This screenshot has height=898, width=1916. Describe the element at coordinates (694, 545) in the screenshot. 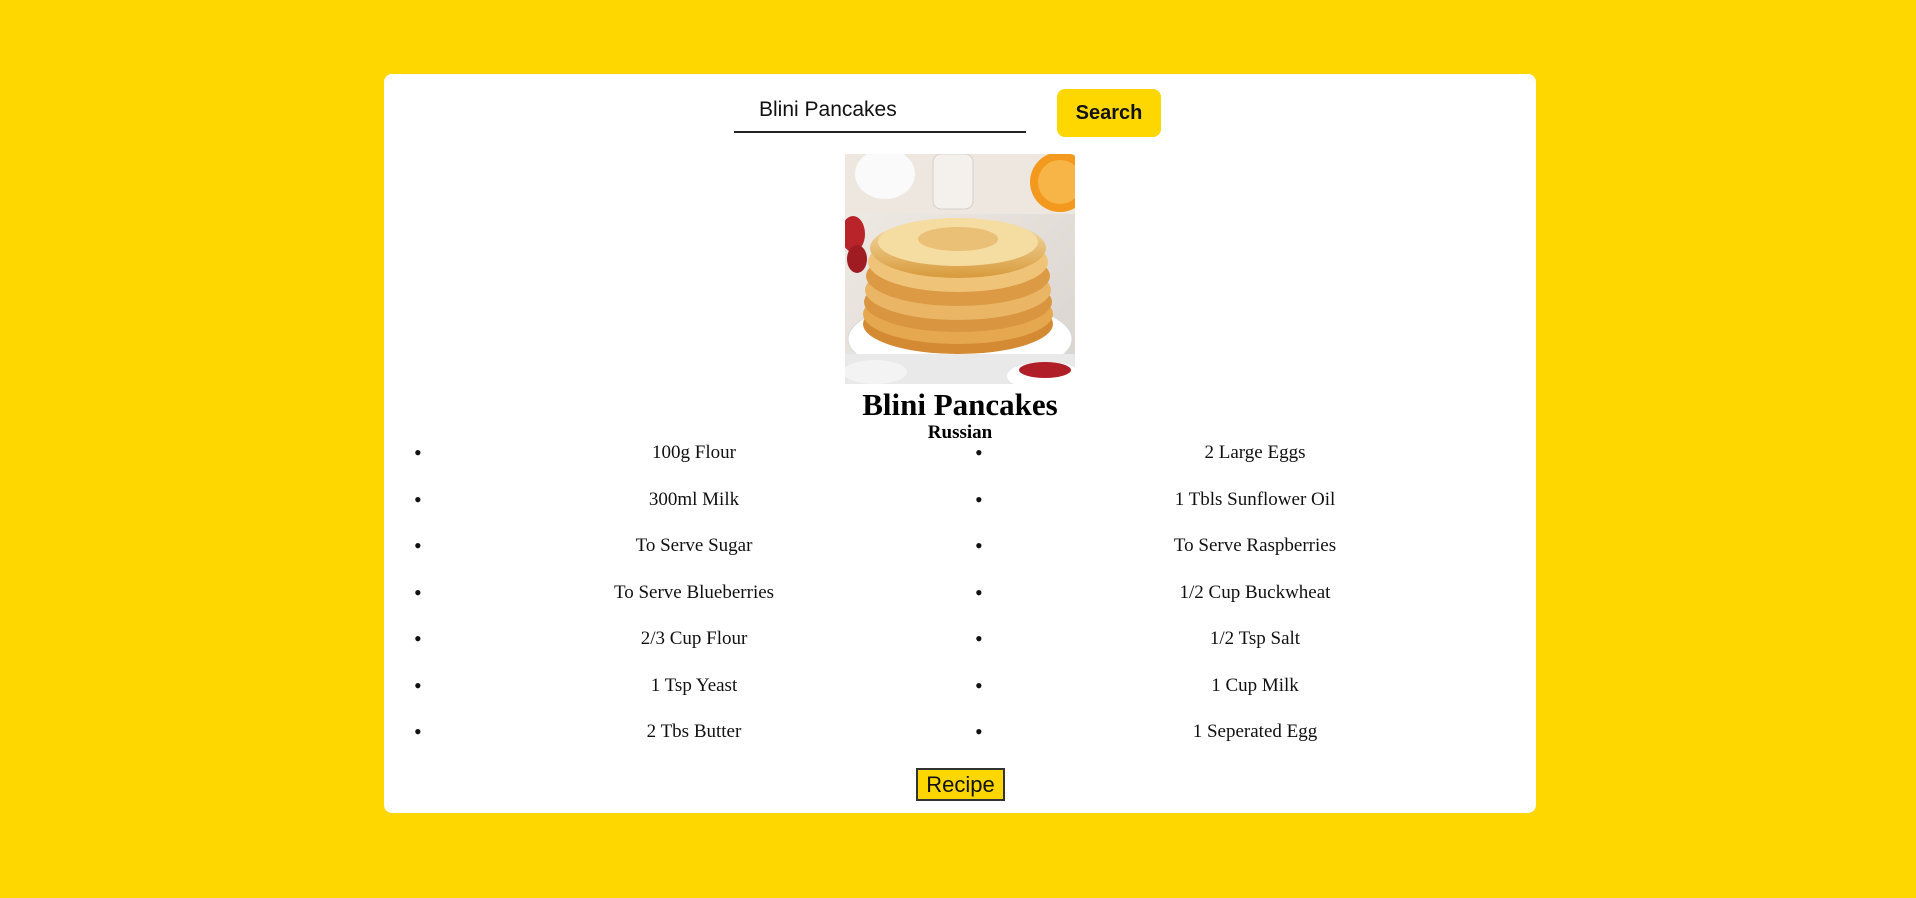

I see `ingredient-label: To Serve Sugar` at that location.